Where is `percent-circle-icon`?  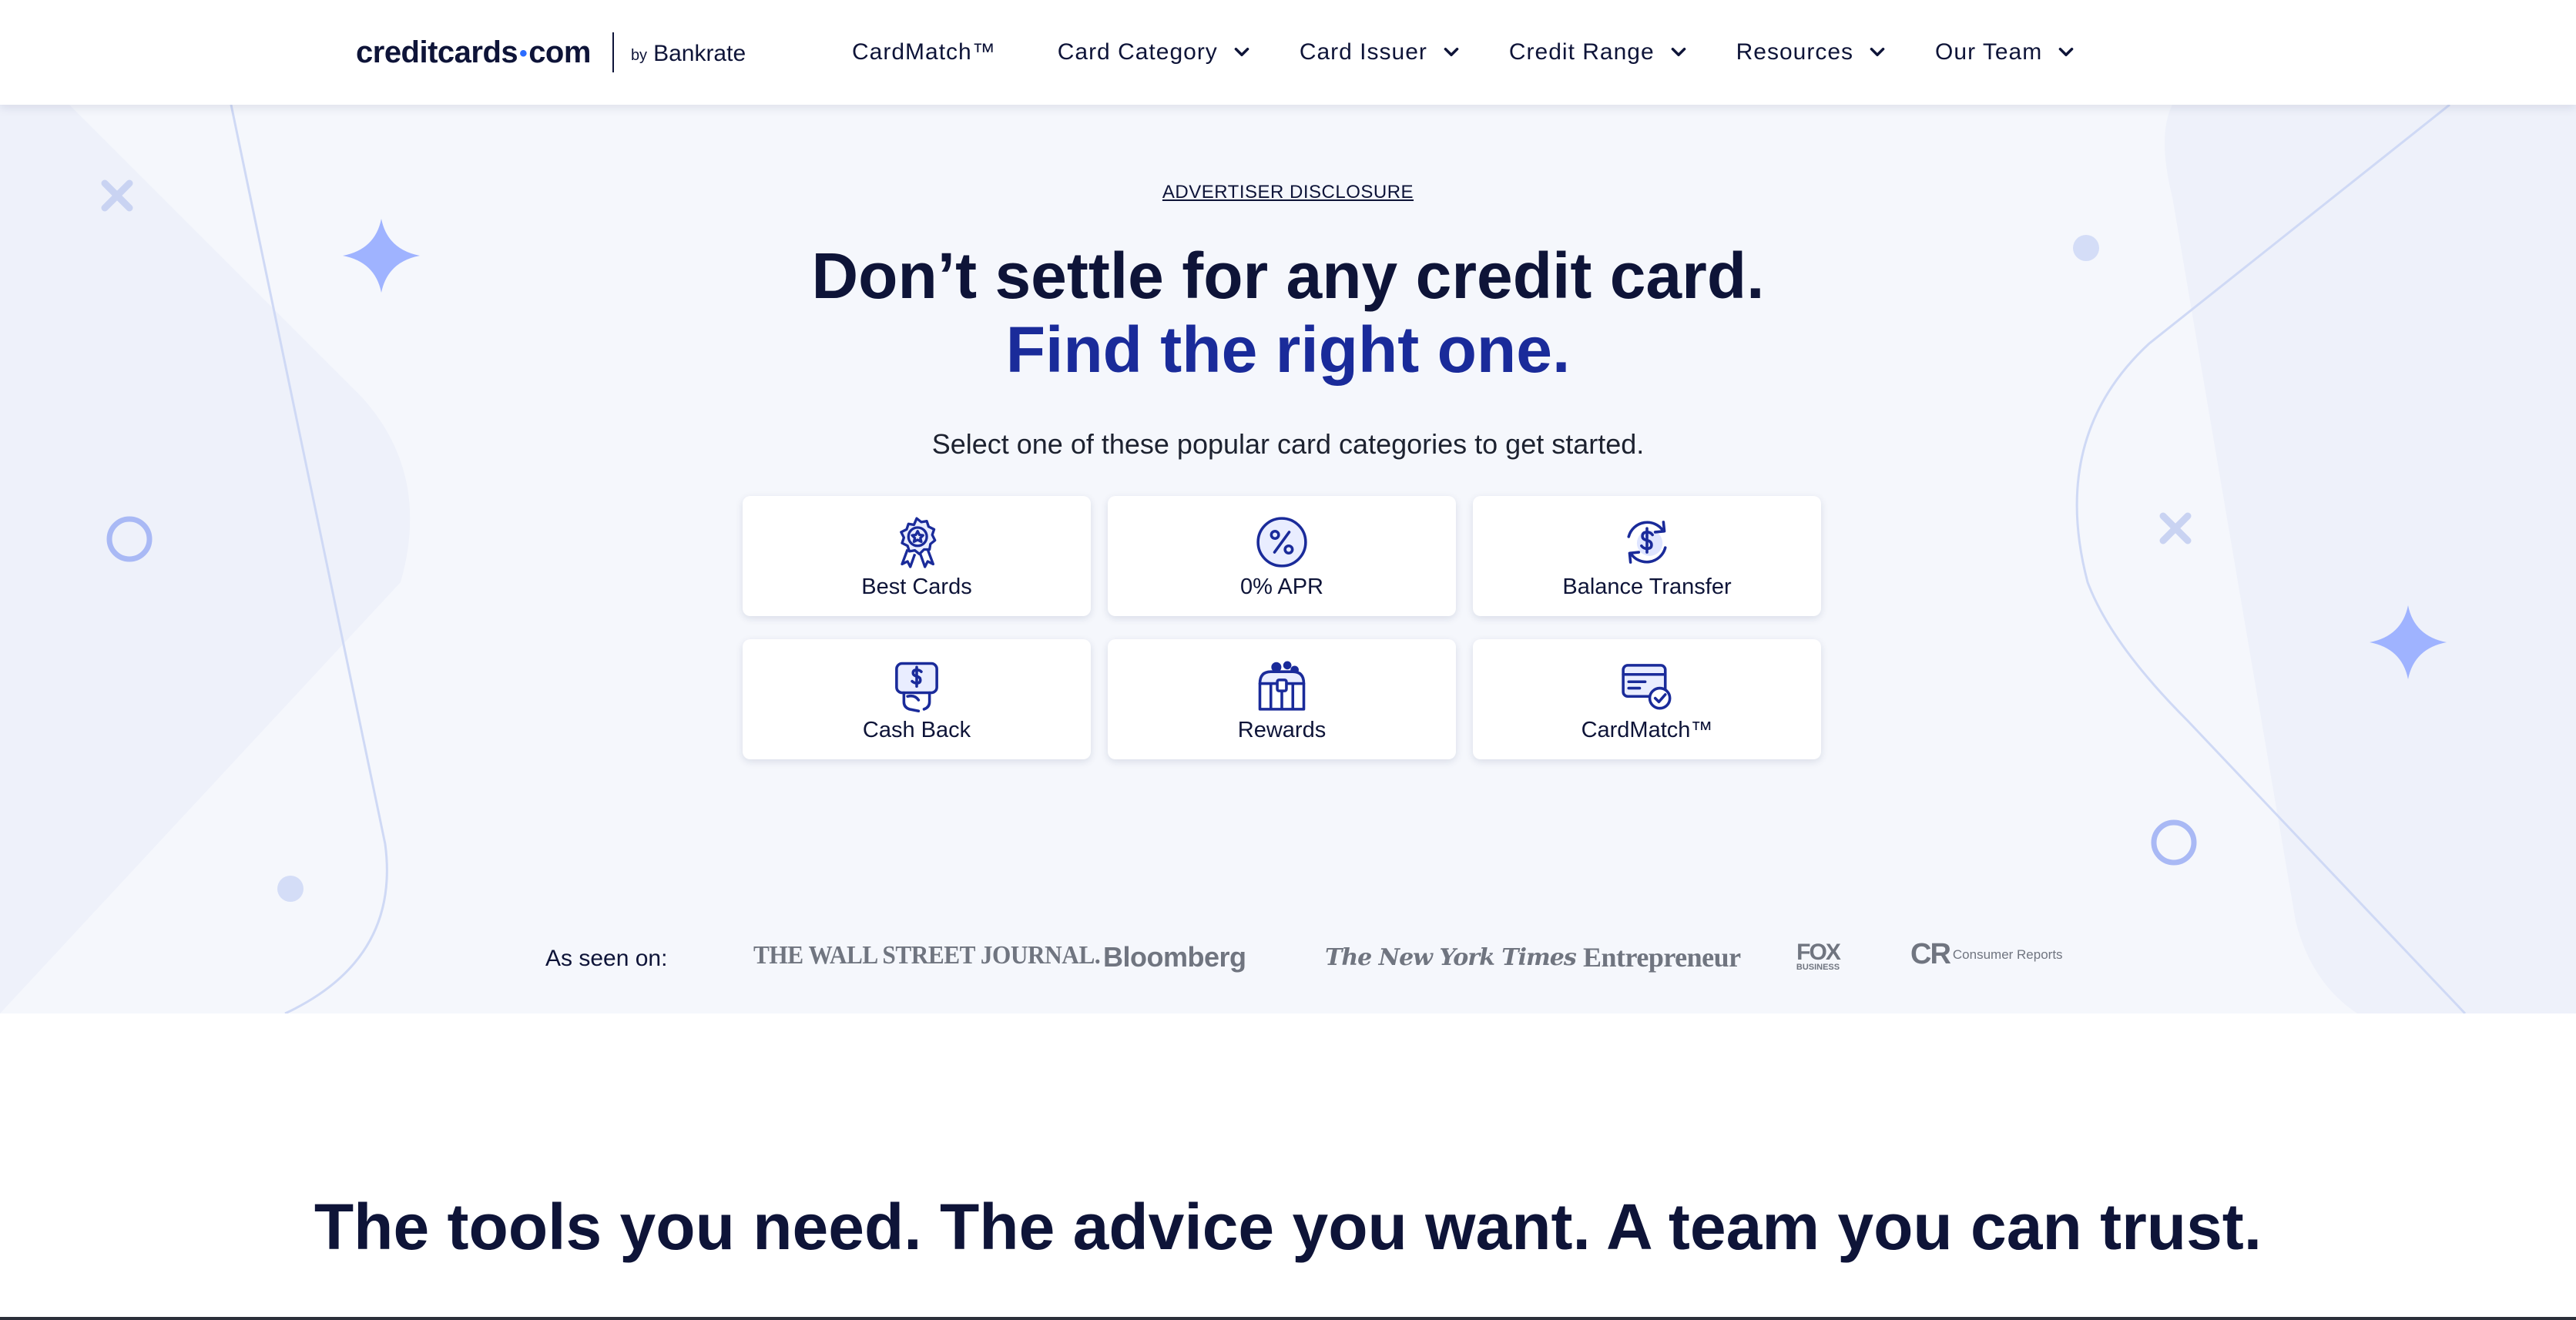 percent-circle-icon is located at coordinates (1281, 542).